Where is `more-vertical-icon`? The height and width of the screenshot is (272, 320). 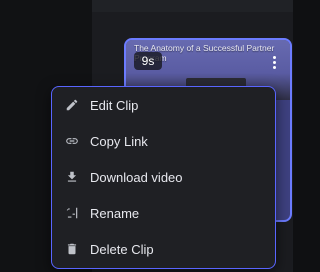
more-vertical-icon is located at coordinates (274, 57).